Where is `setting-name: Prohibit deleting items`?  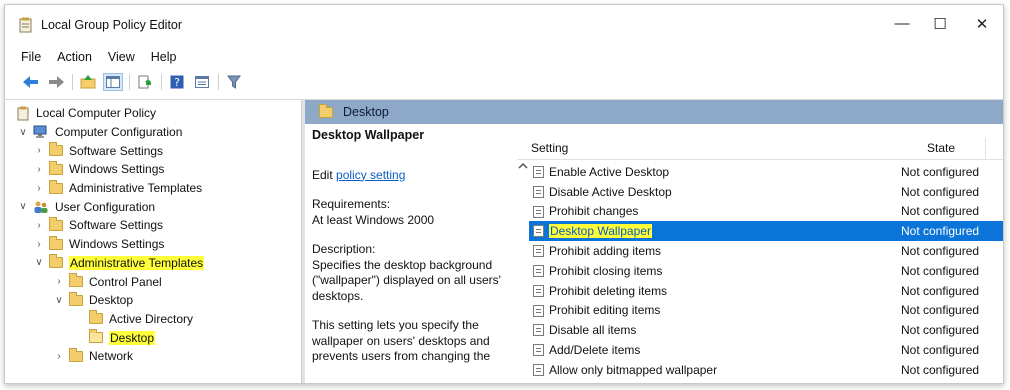 setting-name: Prohibit deleting items is located at coordinates (608, 290).